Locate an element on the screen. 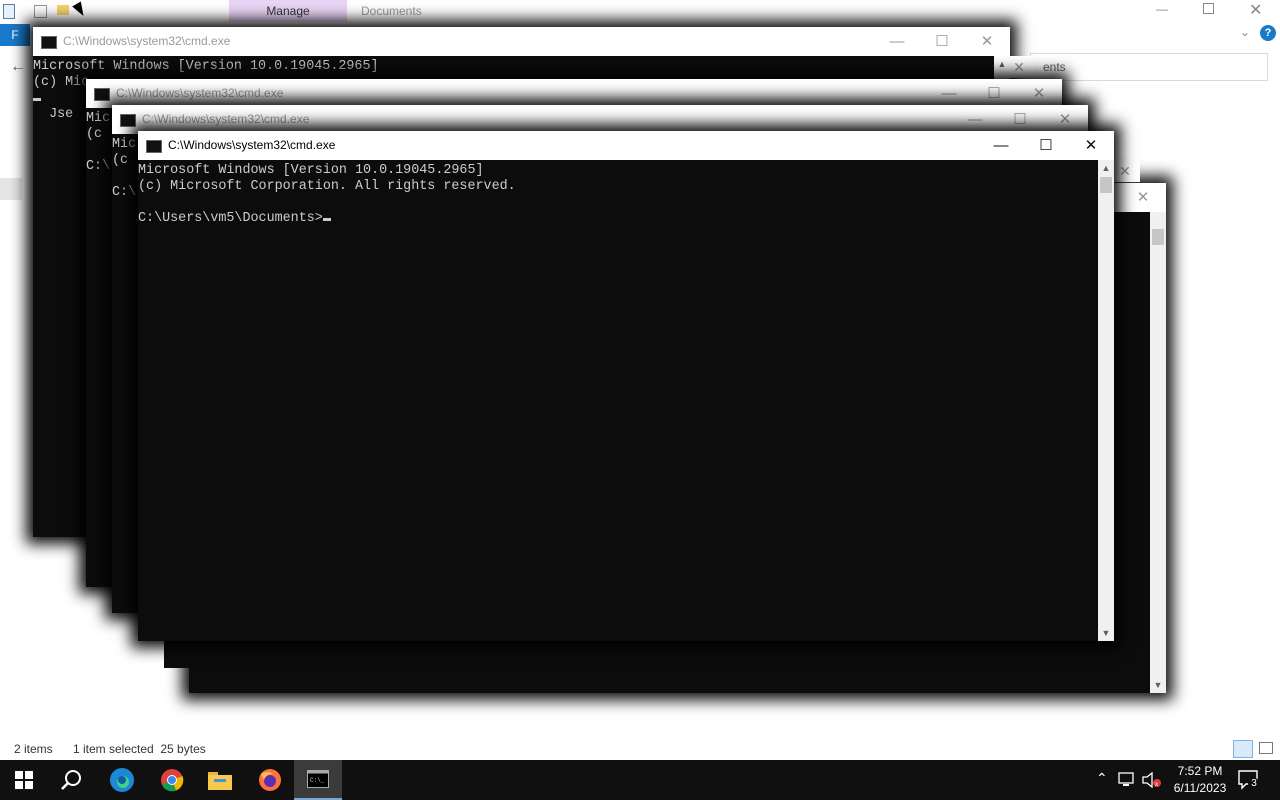 The width and height of the screenshot is (1280, 800). scroll-up-icon: ▲ is located at coordinates (1106, 168).